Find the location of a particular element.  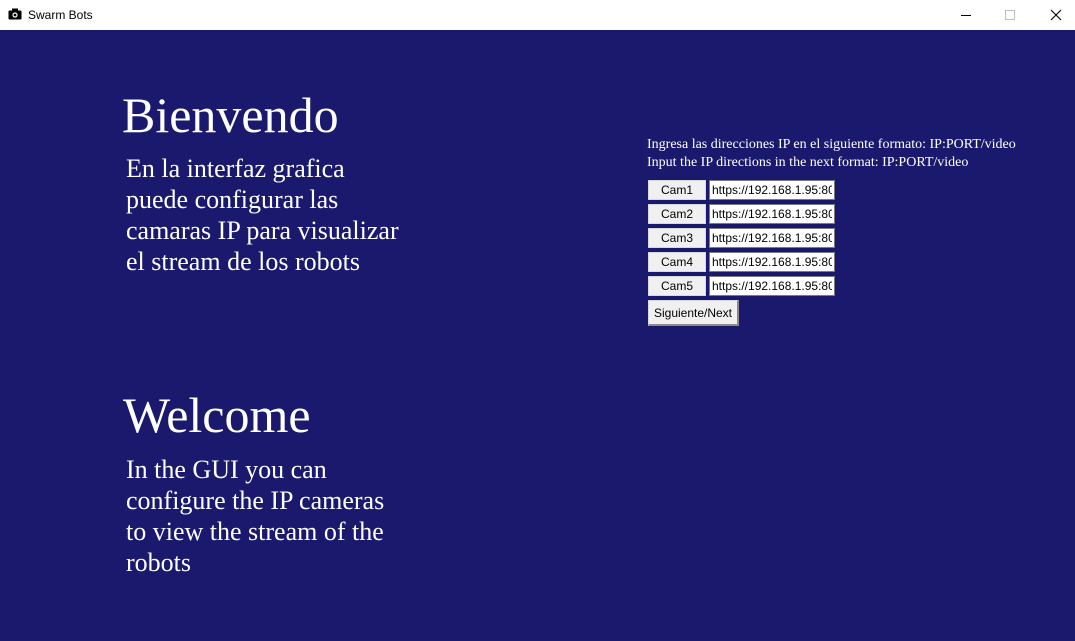

welcome-text-line: el stream de los robots is located at coordinates (243, 261).